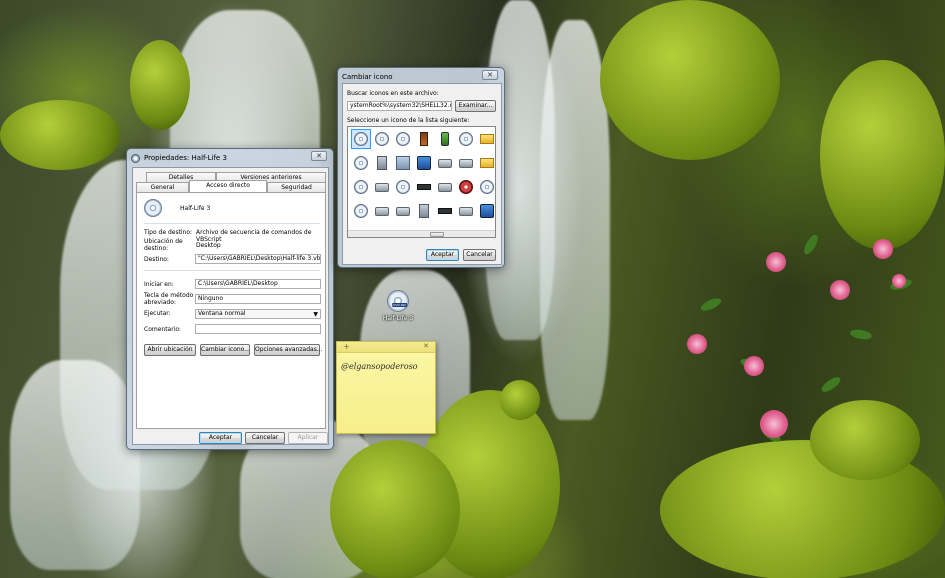  I want to click on sticky-note-text: @elgansopoderoso, so click(386, 362).